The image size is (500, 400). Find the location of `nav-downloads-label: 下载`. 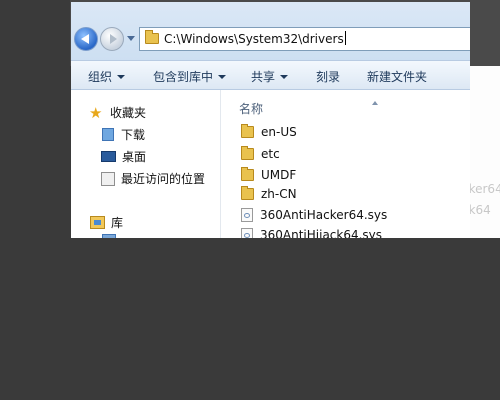

nav-downloads-label: 下载 is located at coordinates (133, 135).